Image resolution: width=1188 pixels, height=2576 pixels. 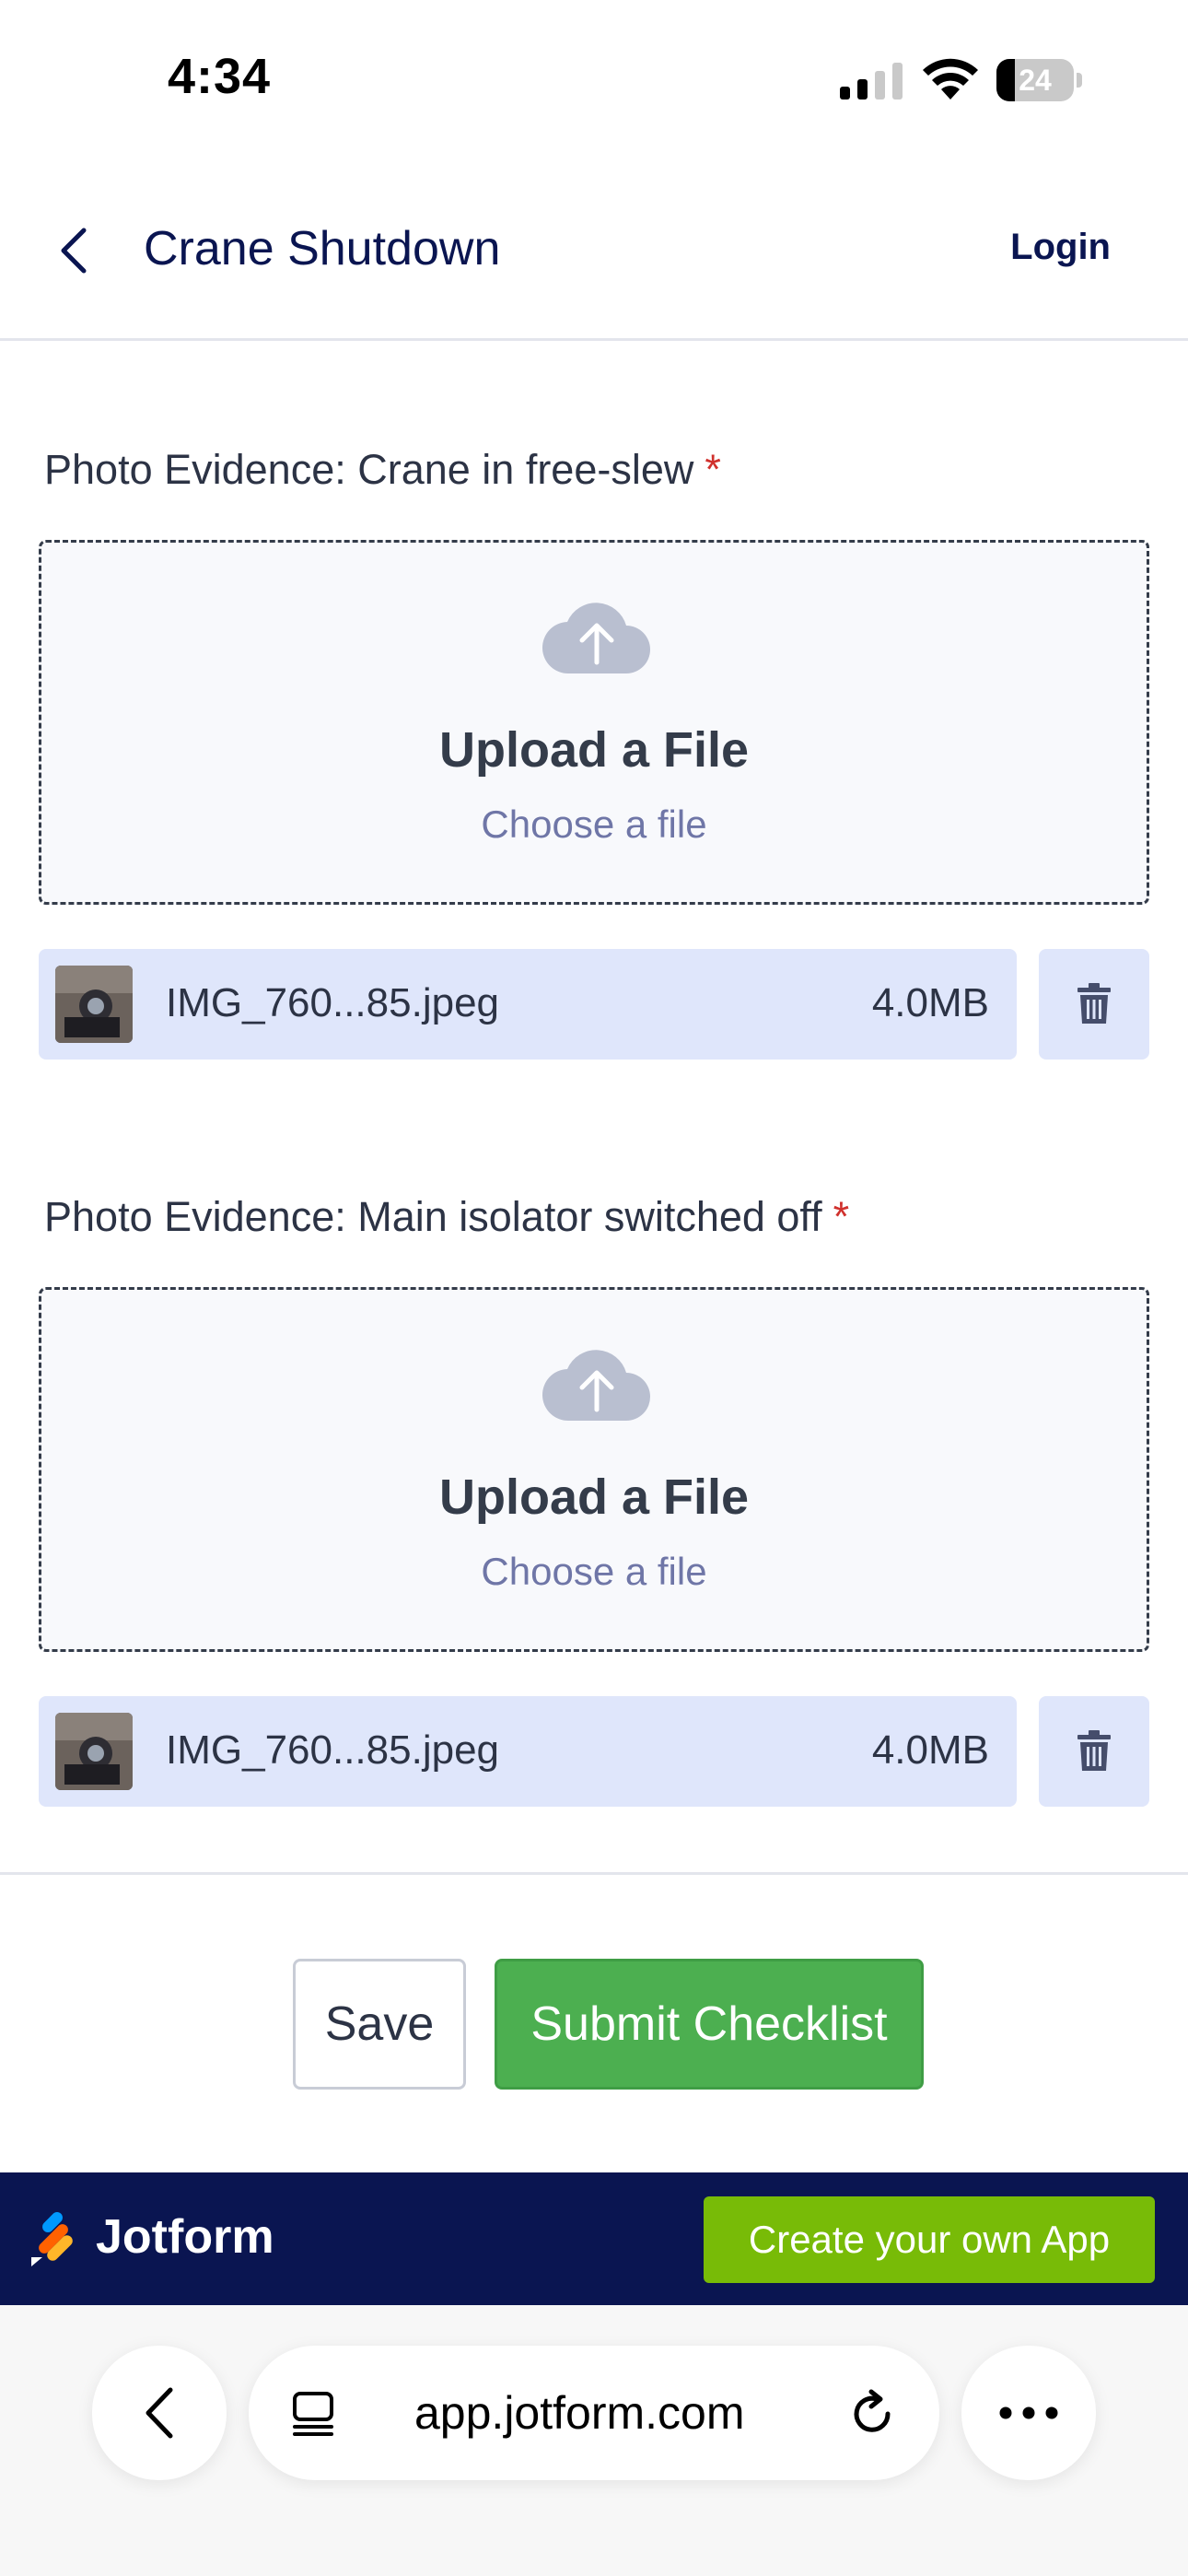 I want to click on jotform-brand-name: Jotform, so click(x=185, y=2237).